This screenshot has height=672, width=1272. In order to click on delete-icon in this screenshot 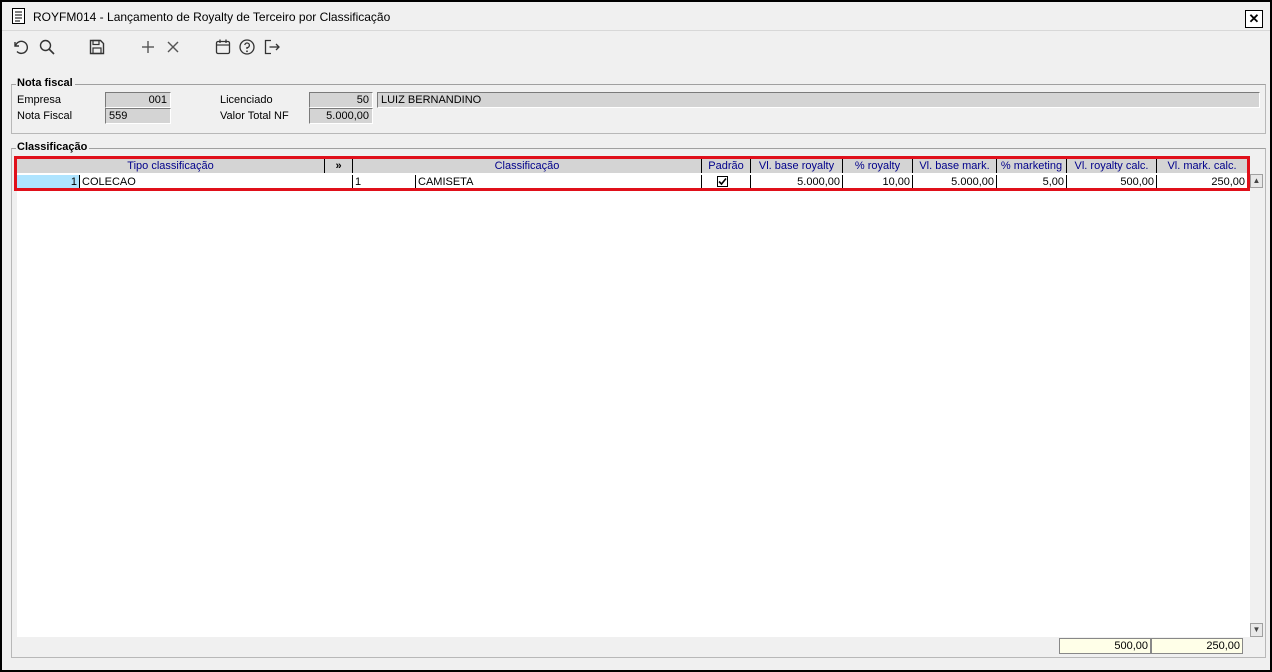, I will do `click(173, 47)`.